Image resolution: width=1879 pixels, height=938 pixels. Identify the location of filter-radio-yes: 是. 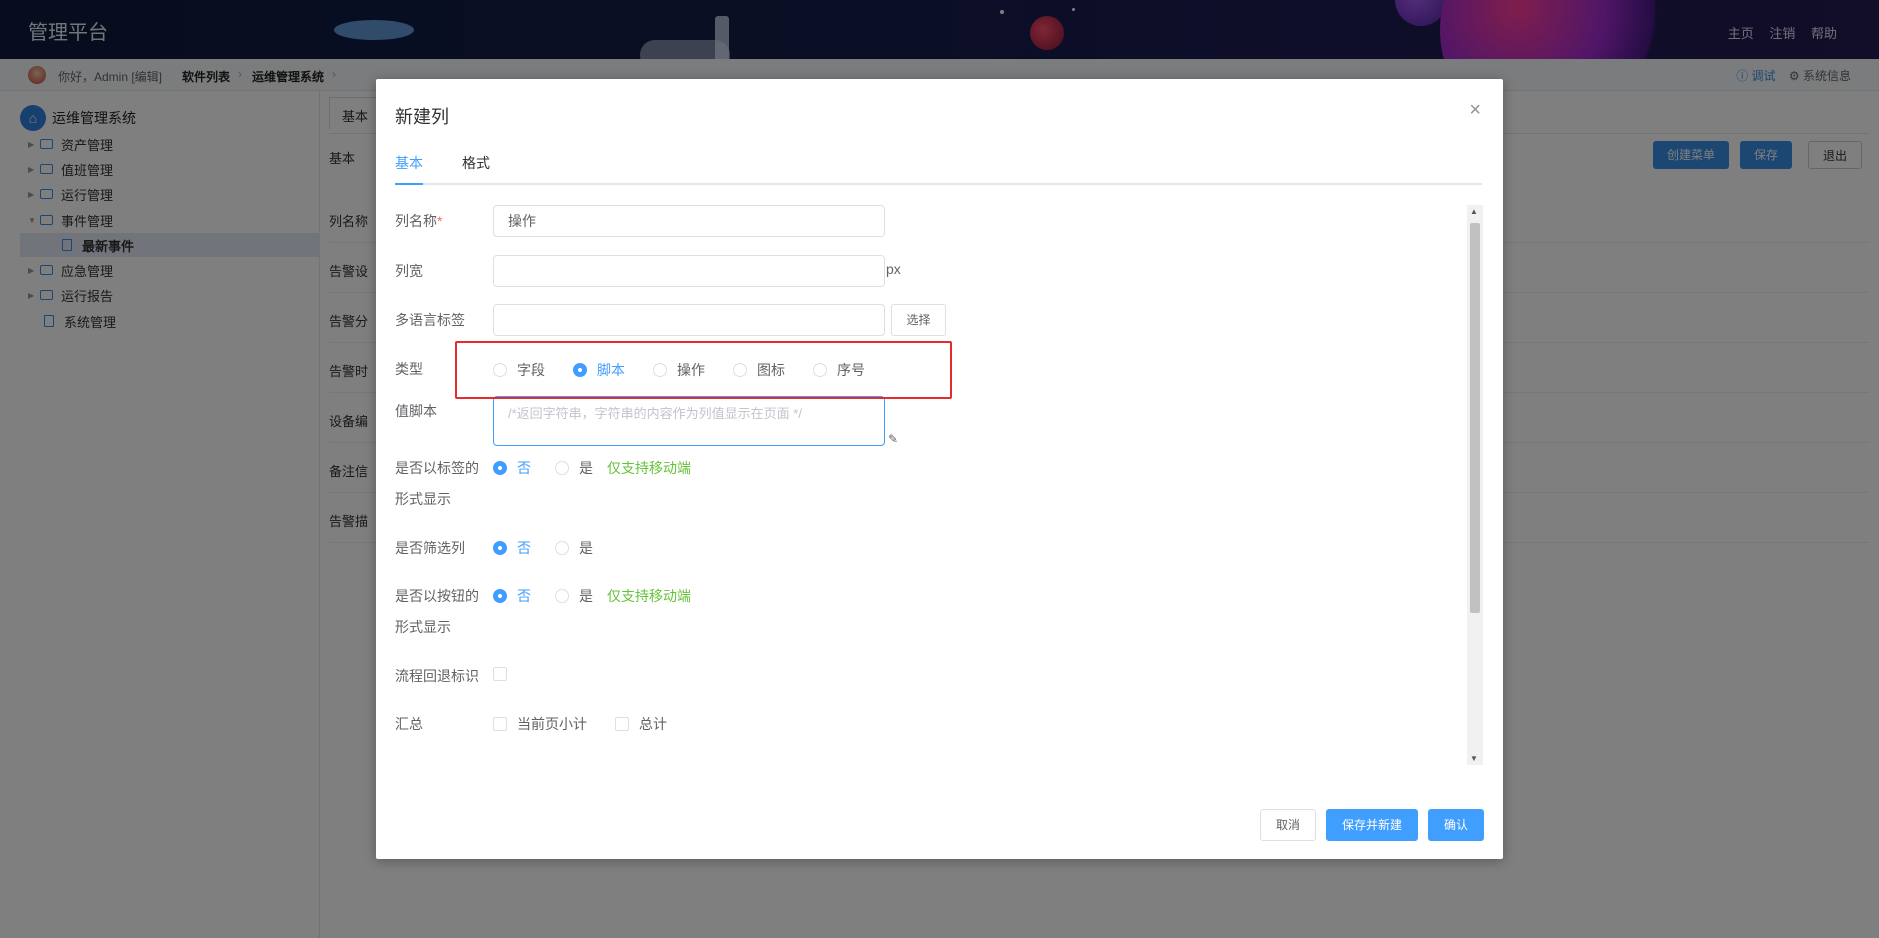
(574, 548).